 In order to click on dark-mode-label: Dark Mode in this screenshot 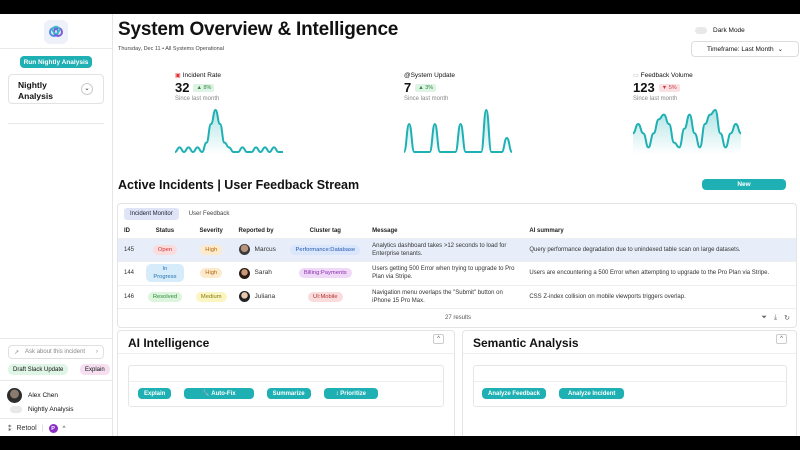, I will do `click(729, 30)`.